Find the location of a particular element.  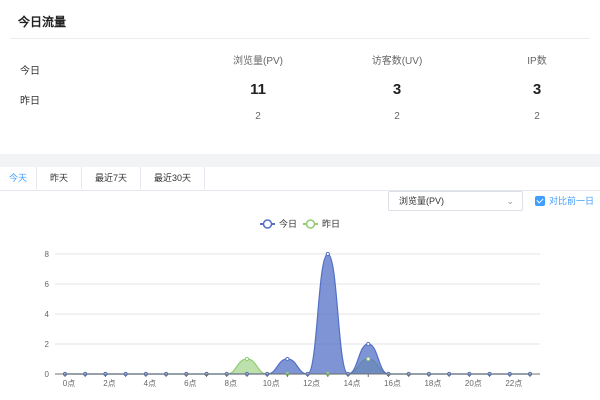

x-tick-label: 16点 is located at coordinates (392, 383).